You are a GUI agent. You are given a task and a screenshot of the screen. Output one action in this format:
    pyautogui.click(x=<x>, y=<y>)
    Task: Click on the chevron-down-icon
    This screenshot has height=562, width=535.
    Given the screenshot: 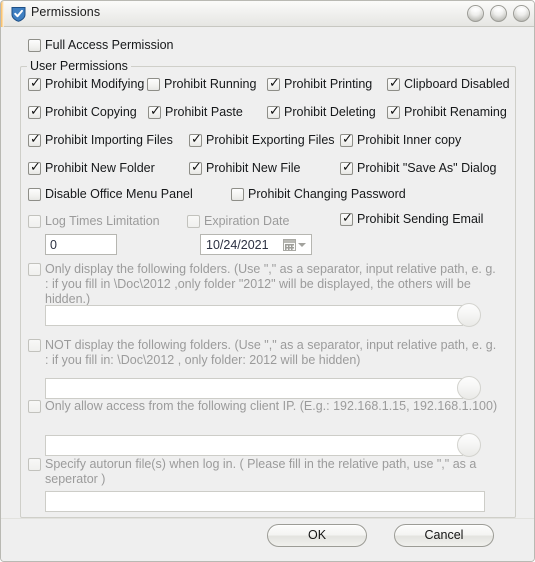 What is the action you would take?
    pyautogui.click(x=302, y=244)
    